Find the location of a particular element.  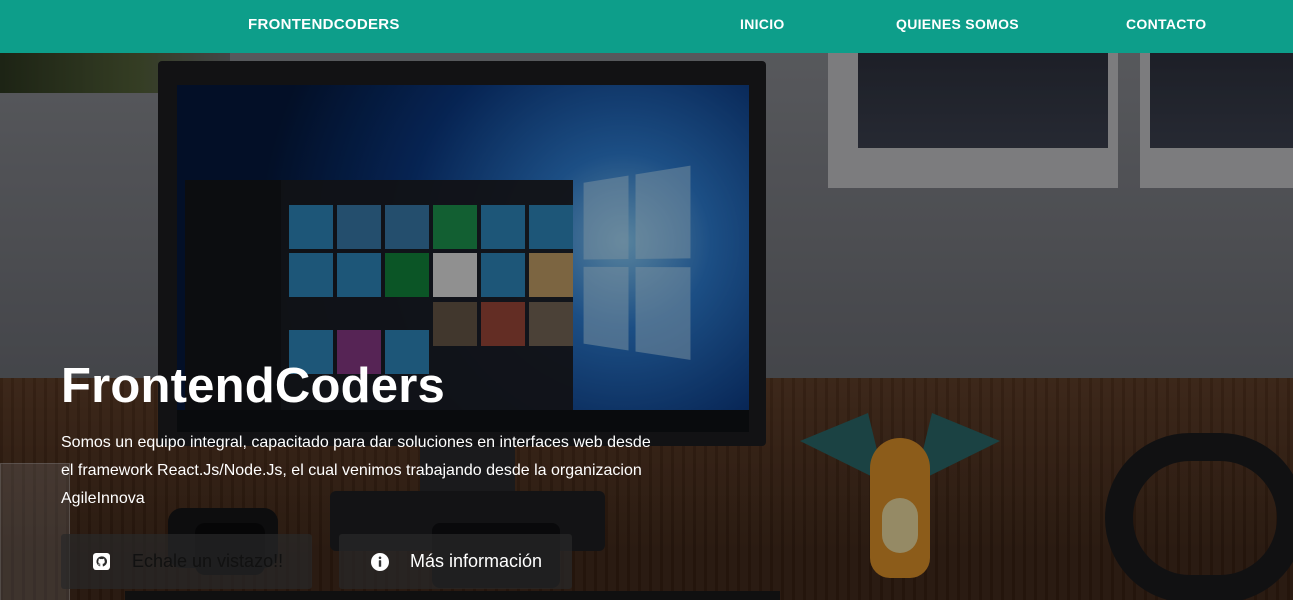

nav-link-inicio: INICIO is located at coordinates (762, 24).